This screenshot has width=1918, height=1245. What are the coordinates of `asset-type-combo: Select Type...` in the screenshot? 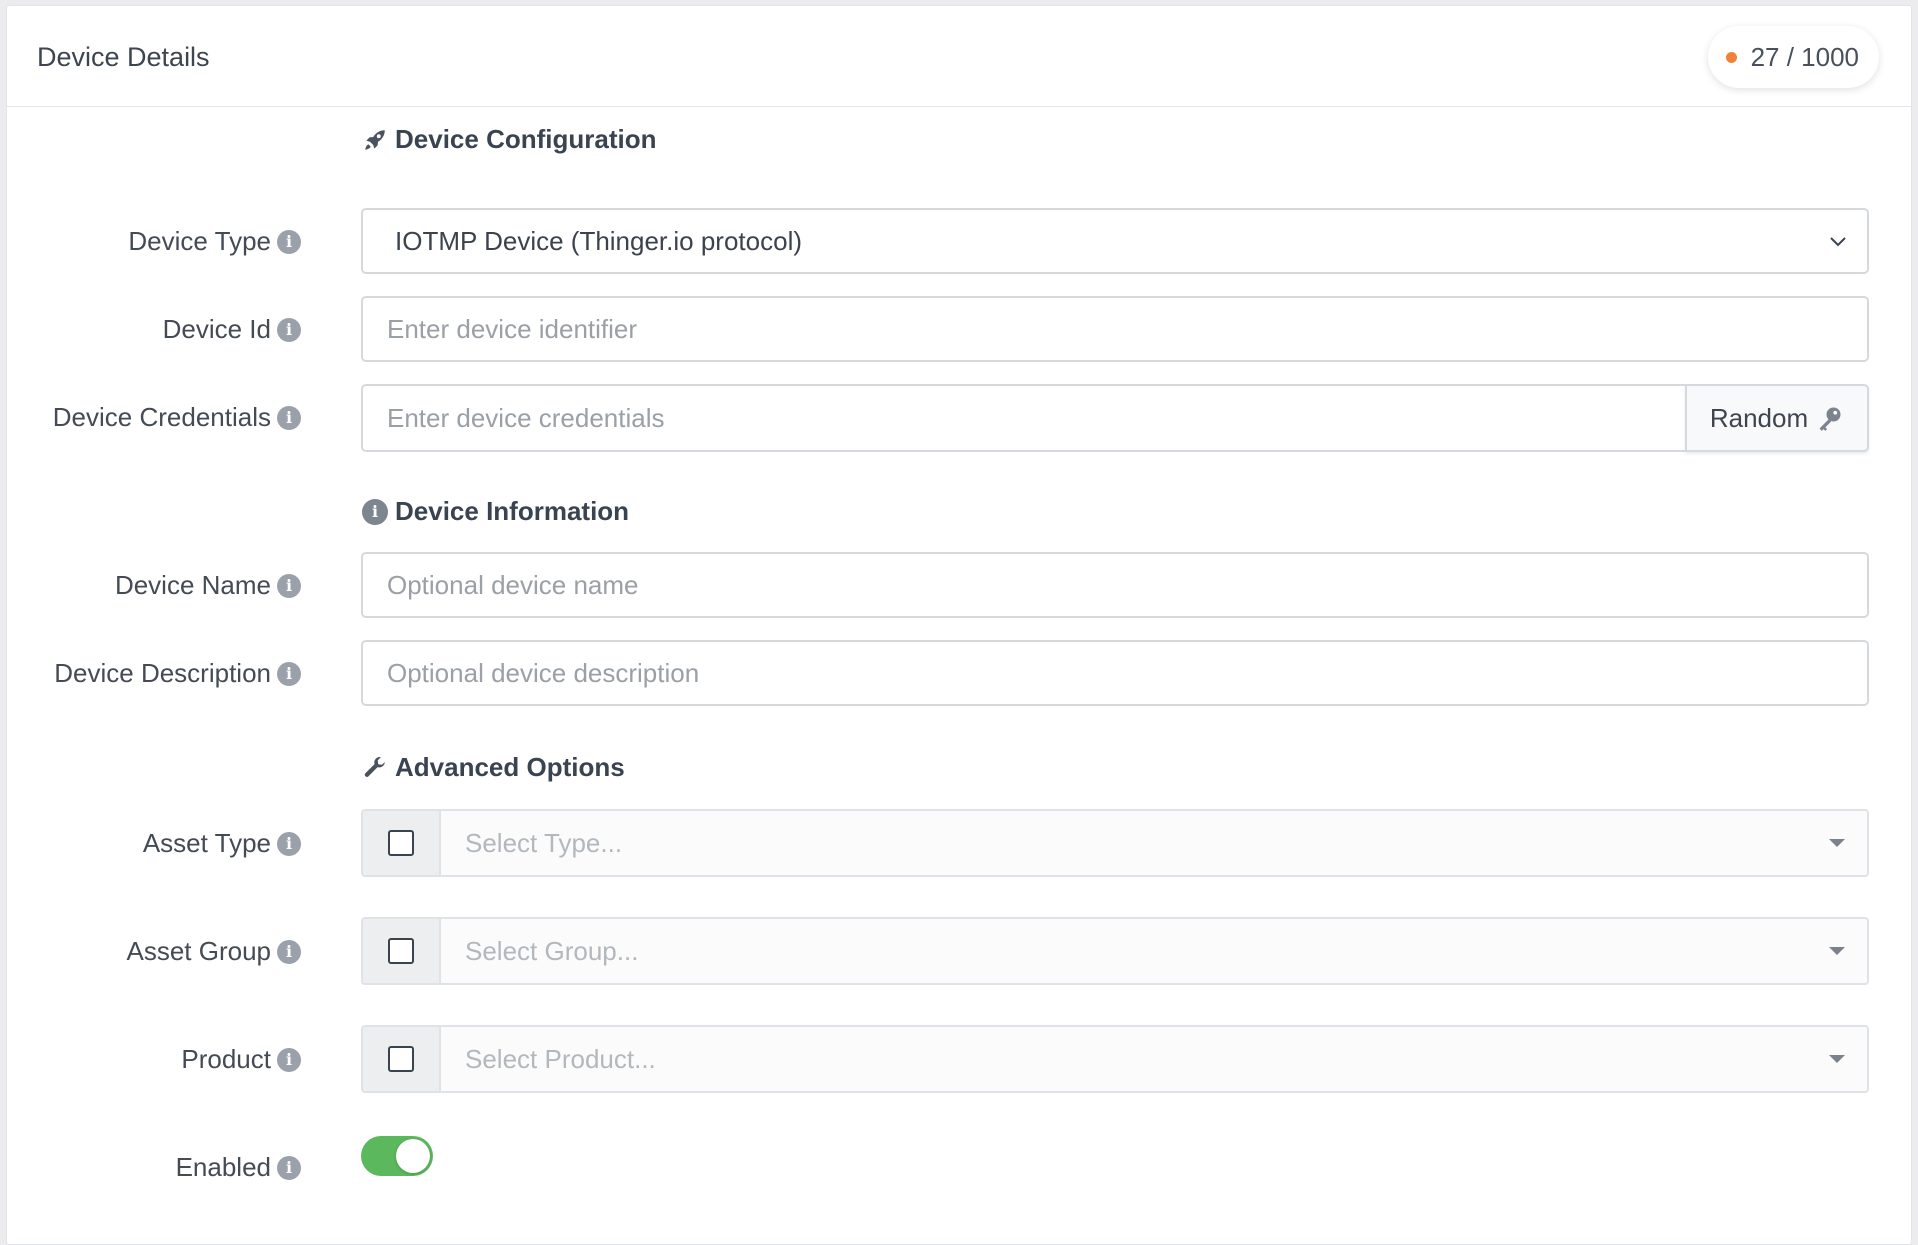 It's located at (1115, 843).